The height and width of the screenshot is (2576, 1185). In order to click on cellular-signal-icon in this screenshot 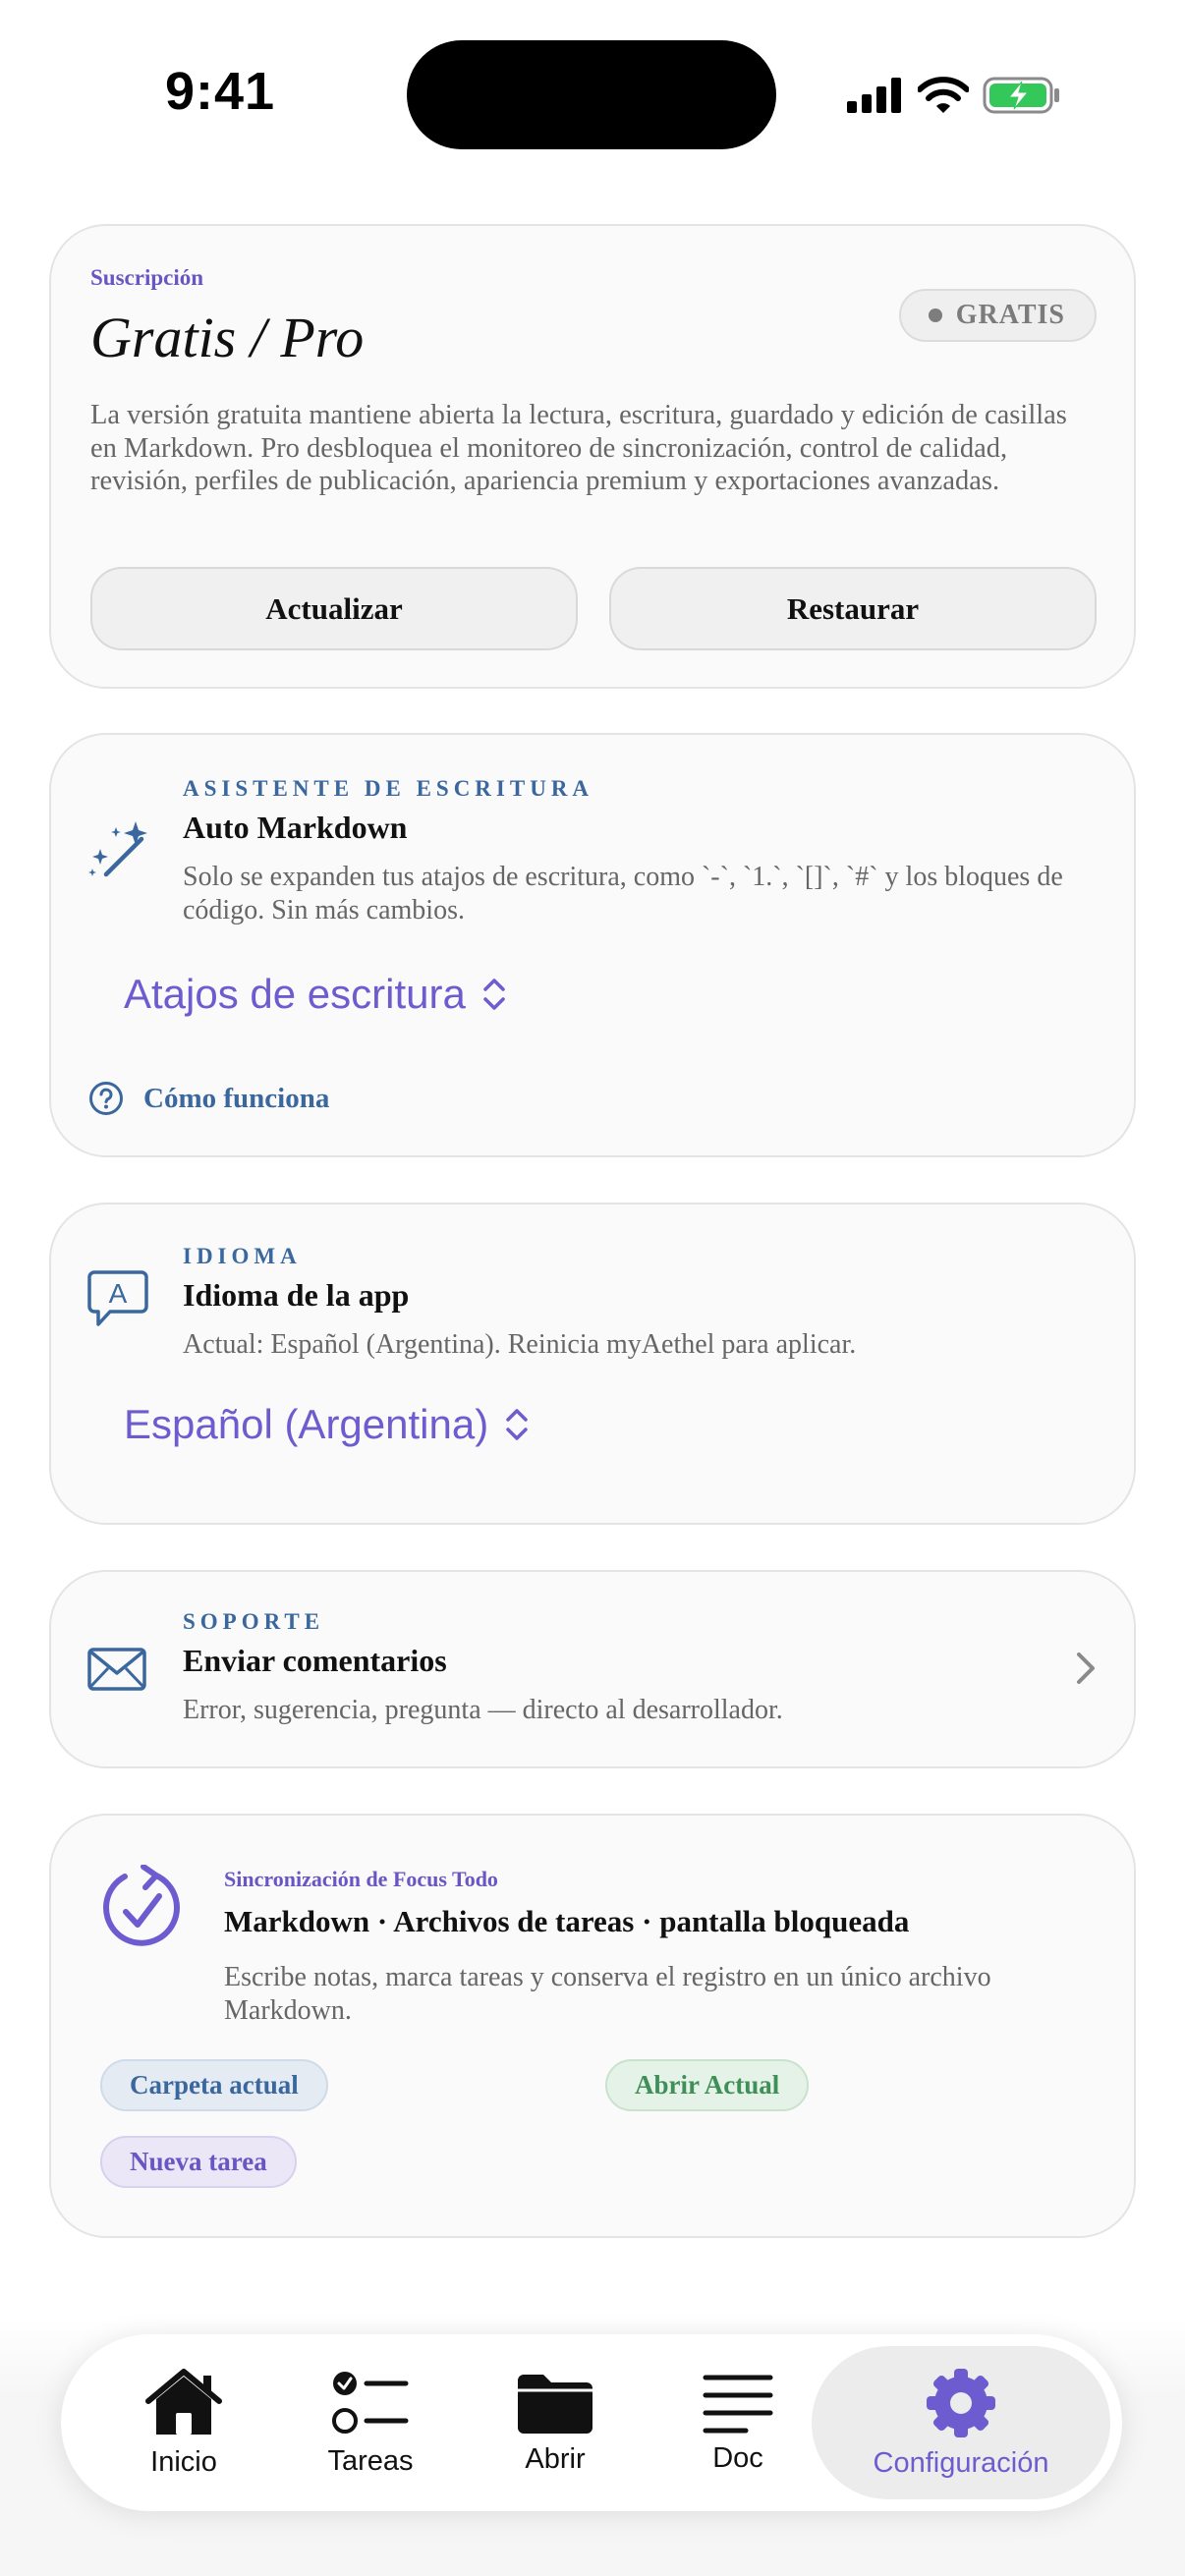, I will do `click(874, 95)`.